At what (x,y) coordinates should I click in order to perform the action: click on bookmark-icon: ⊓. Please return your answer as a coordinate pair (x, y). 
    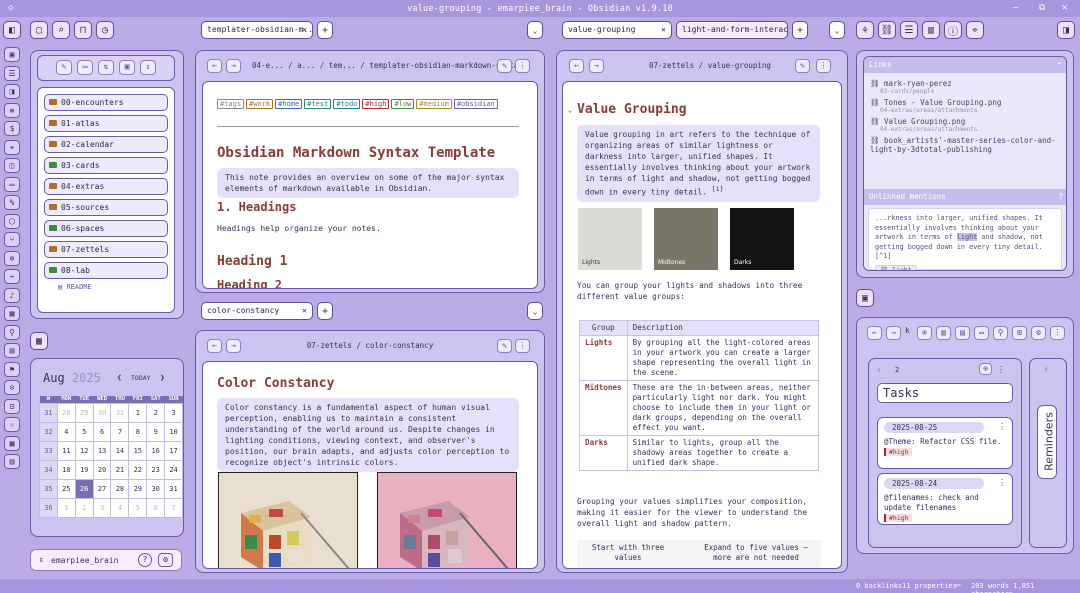
    Looking at the image, I should click on (83, 30).